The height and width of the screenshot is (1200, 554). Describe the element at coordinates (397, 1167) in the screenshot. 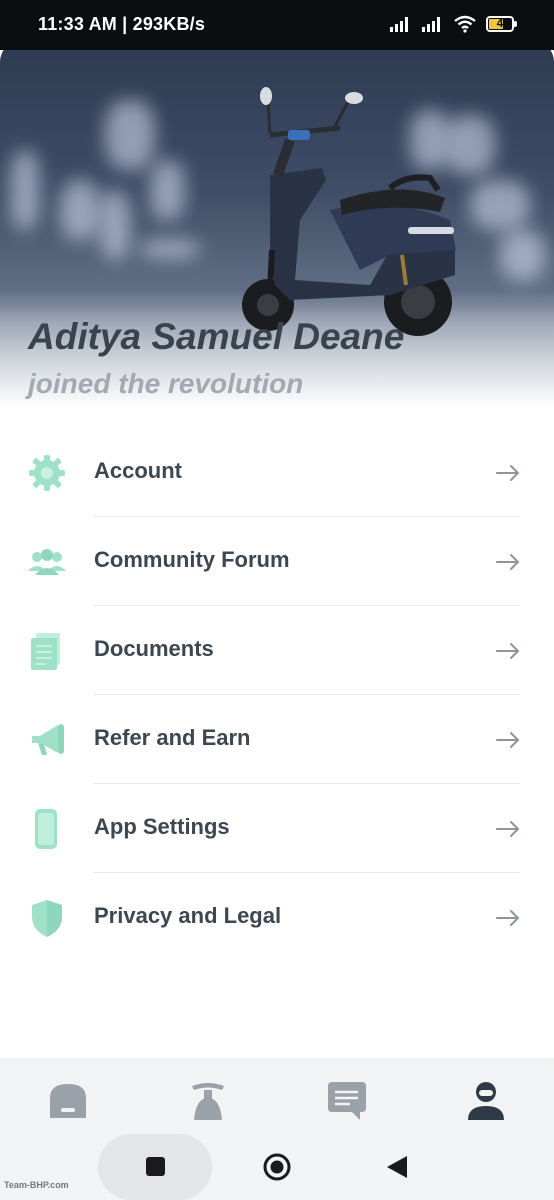

I see `back-button` at that location.